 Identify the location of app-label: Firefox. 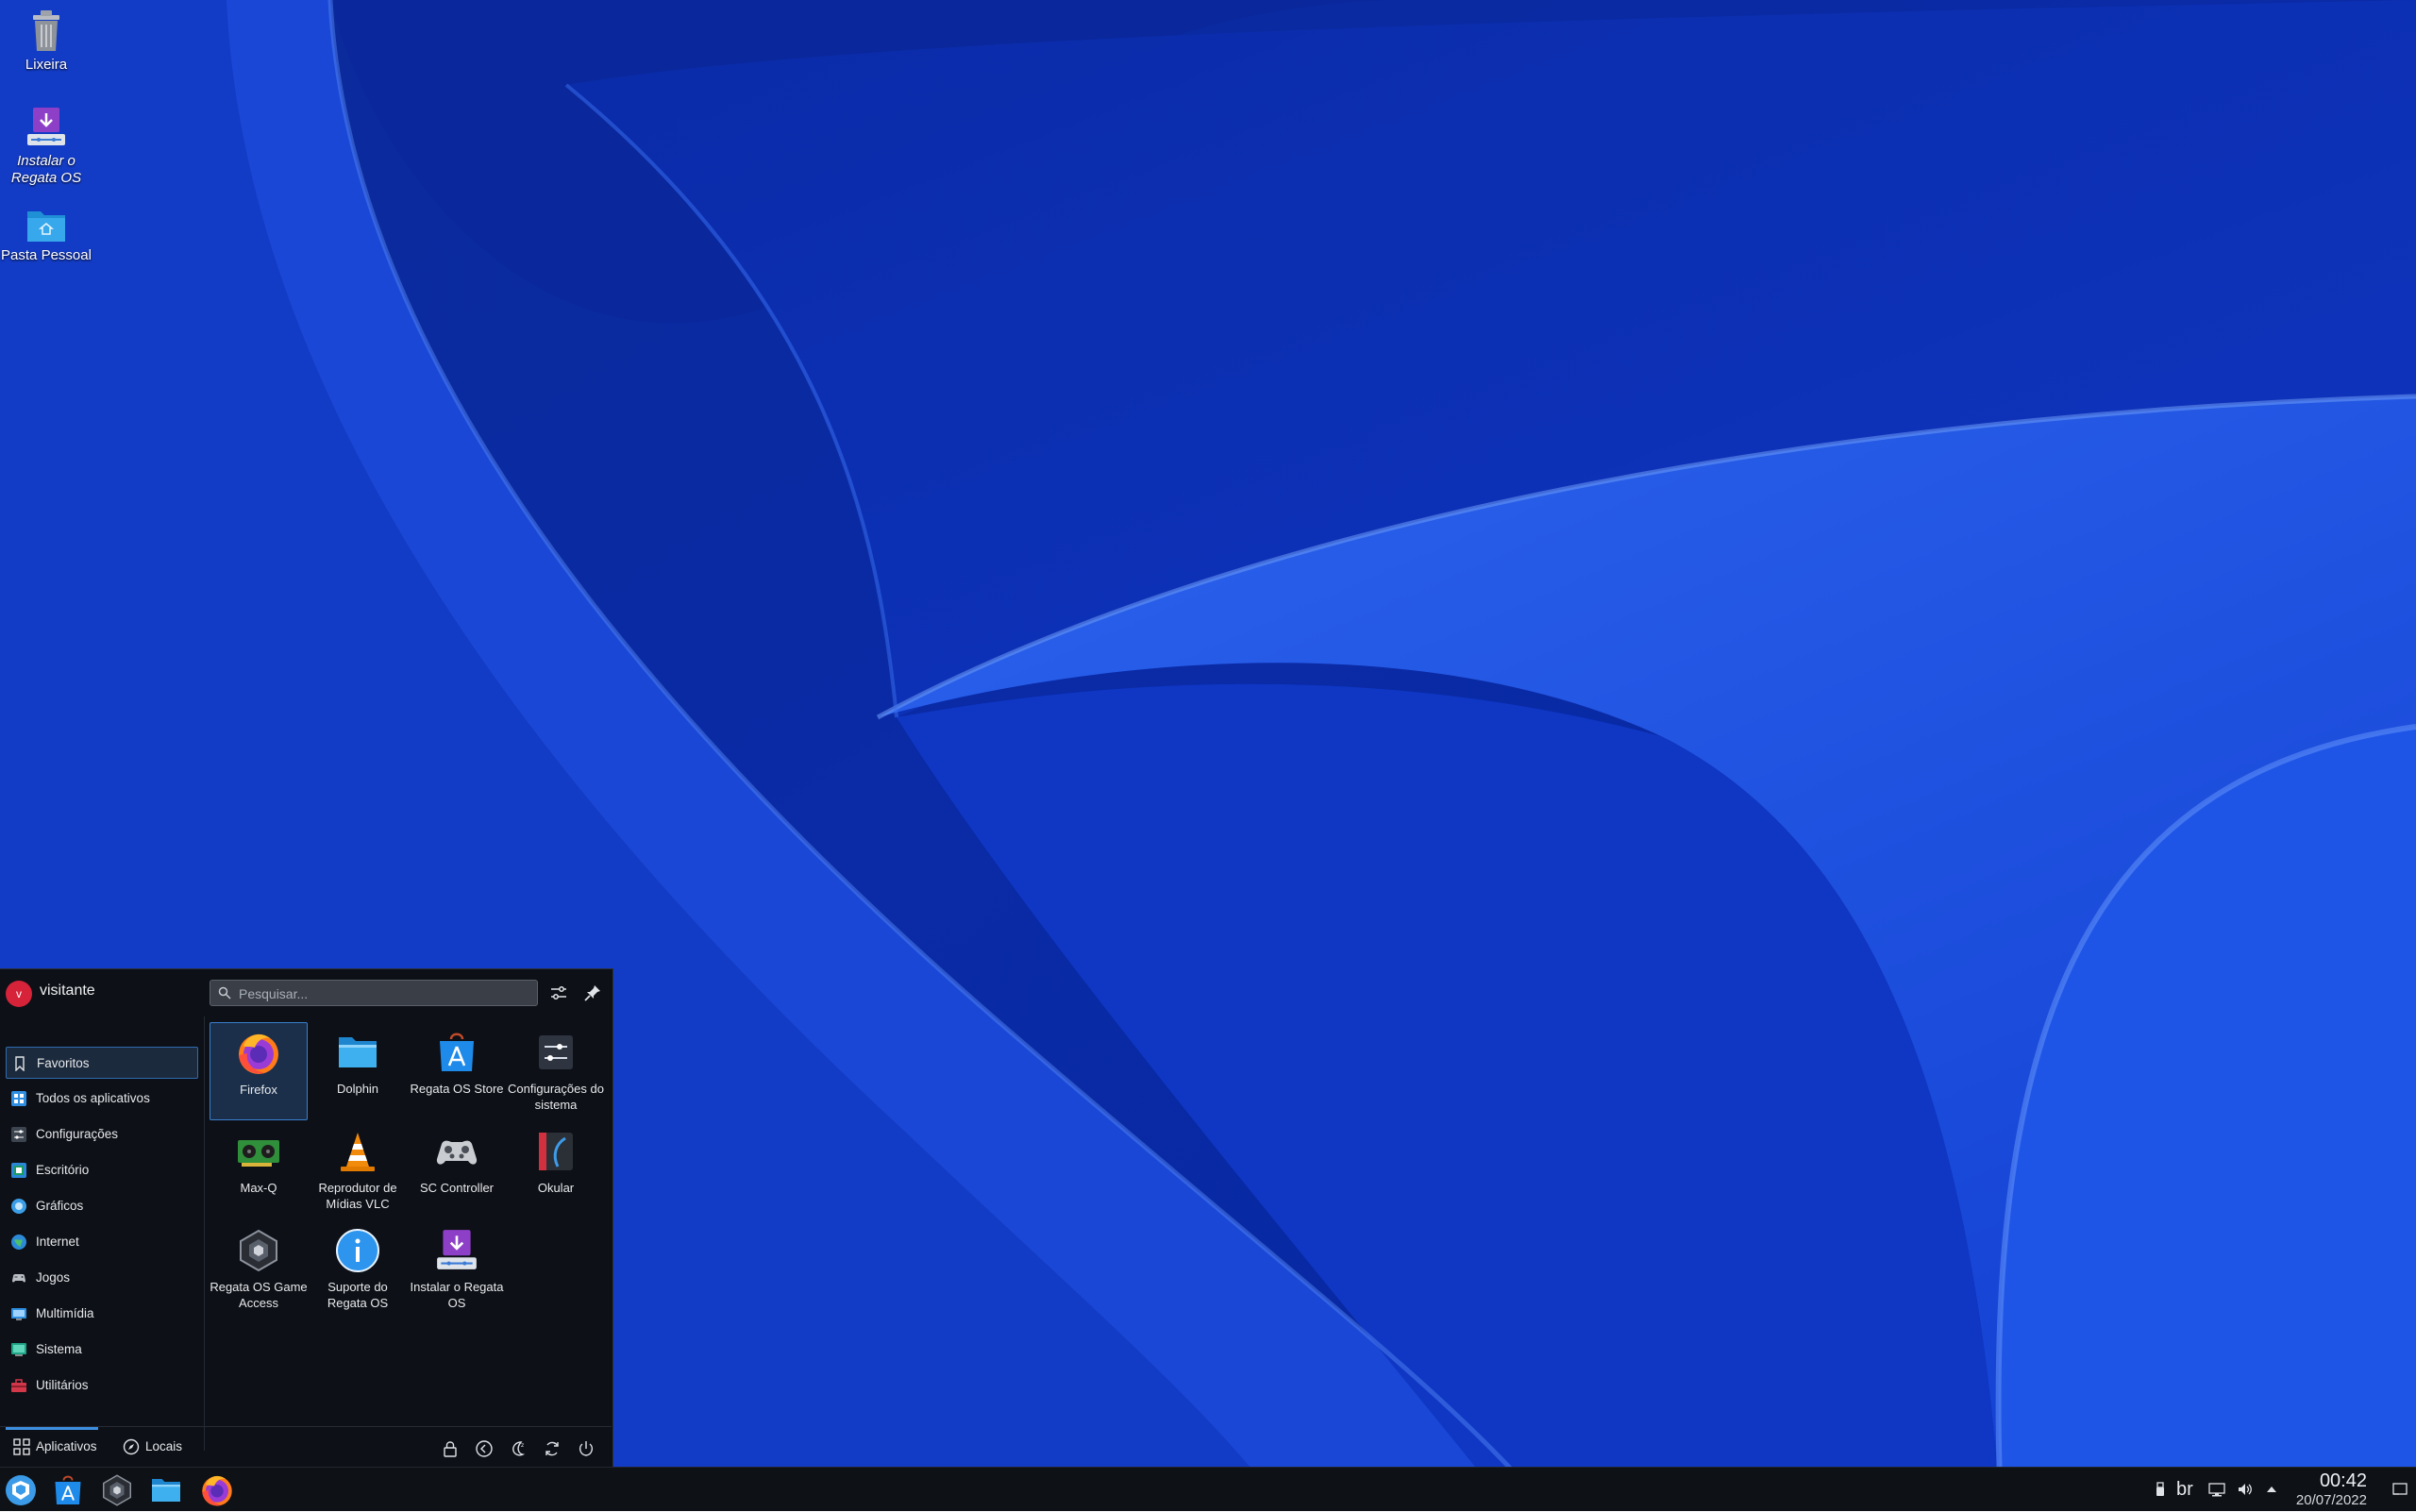
(258, 1090).